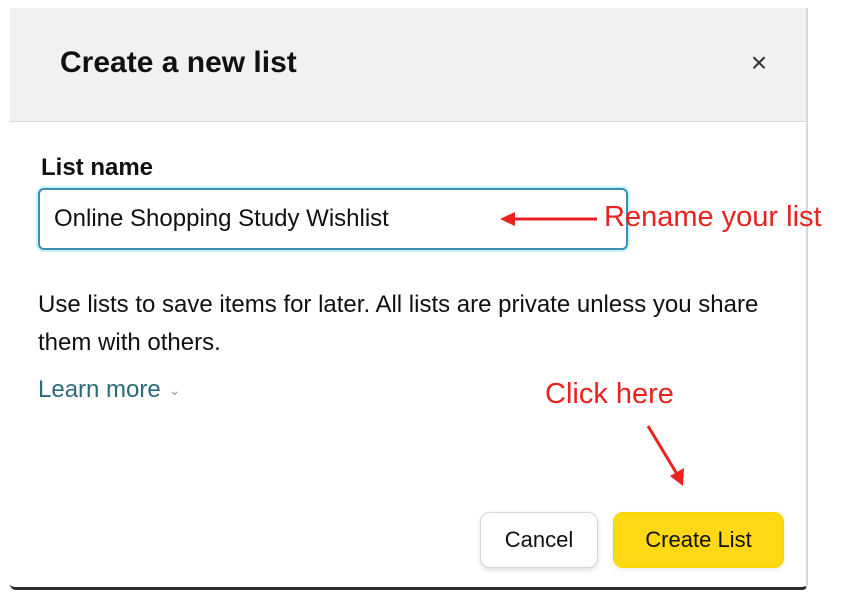 Image resolution: width=861 pixels, height=598 pixels. What do you see at coordinates (698, 540) in the screenshot?
I see `create-list-button: Create List` at bounding box center [698, 540].